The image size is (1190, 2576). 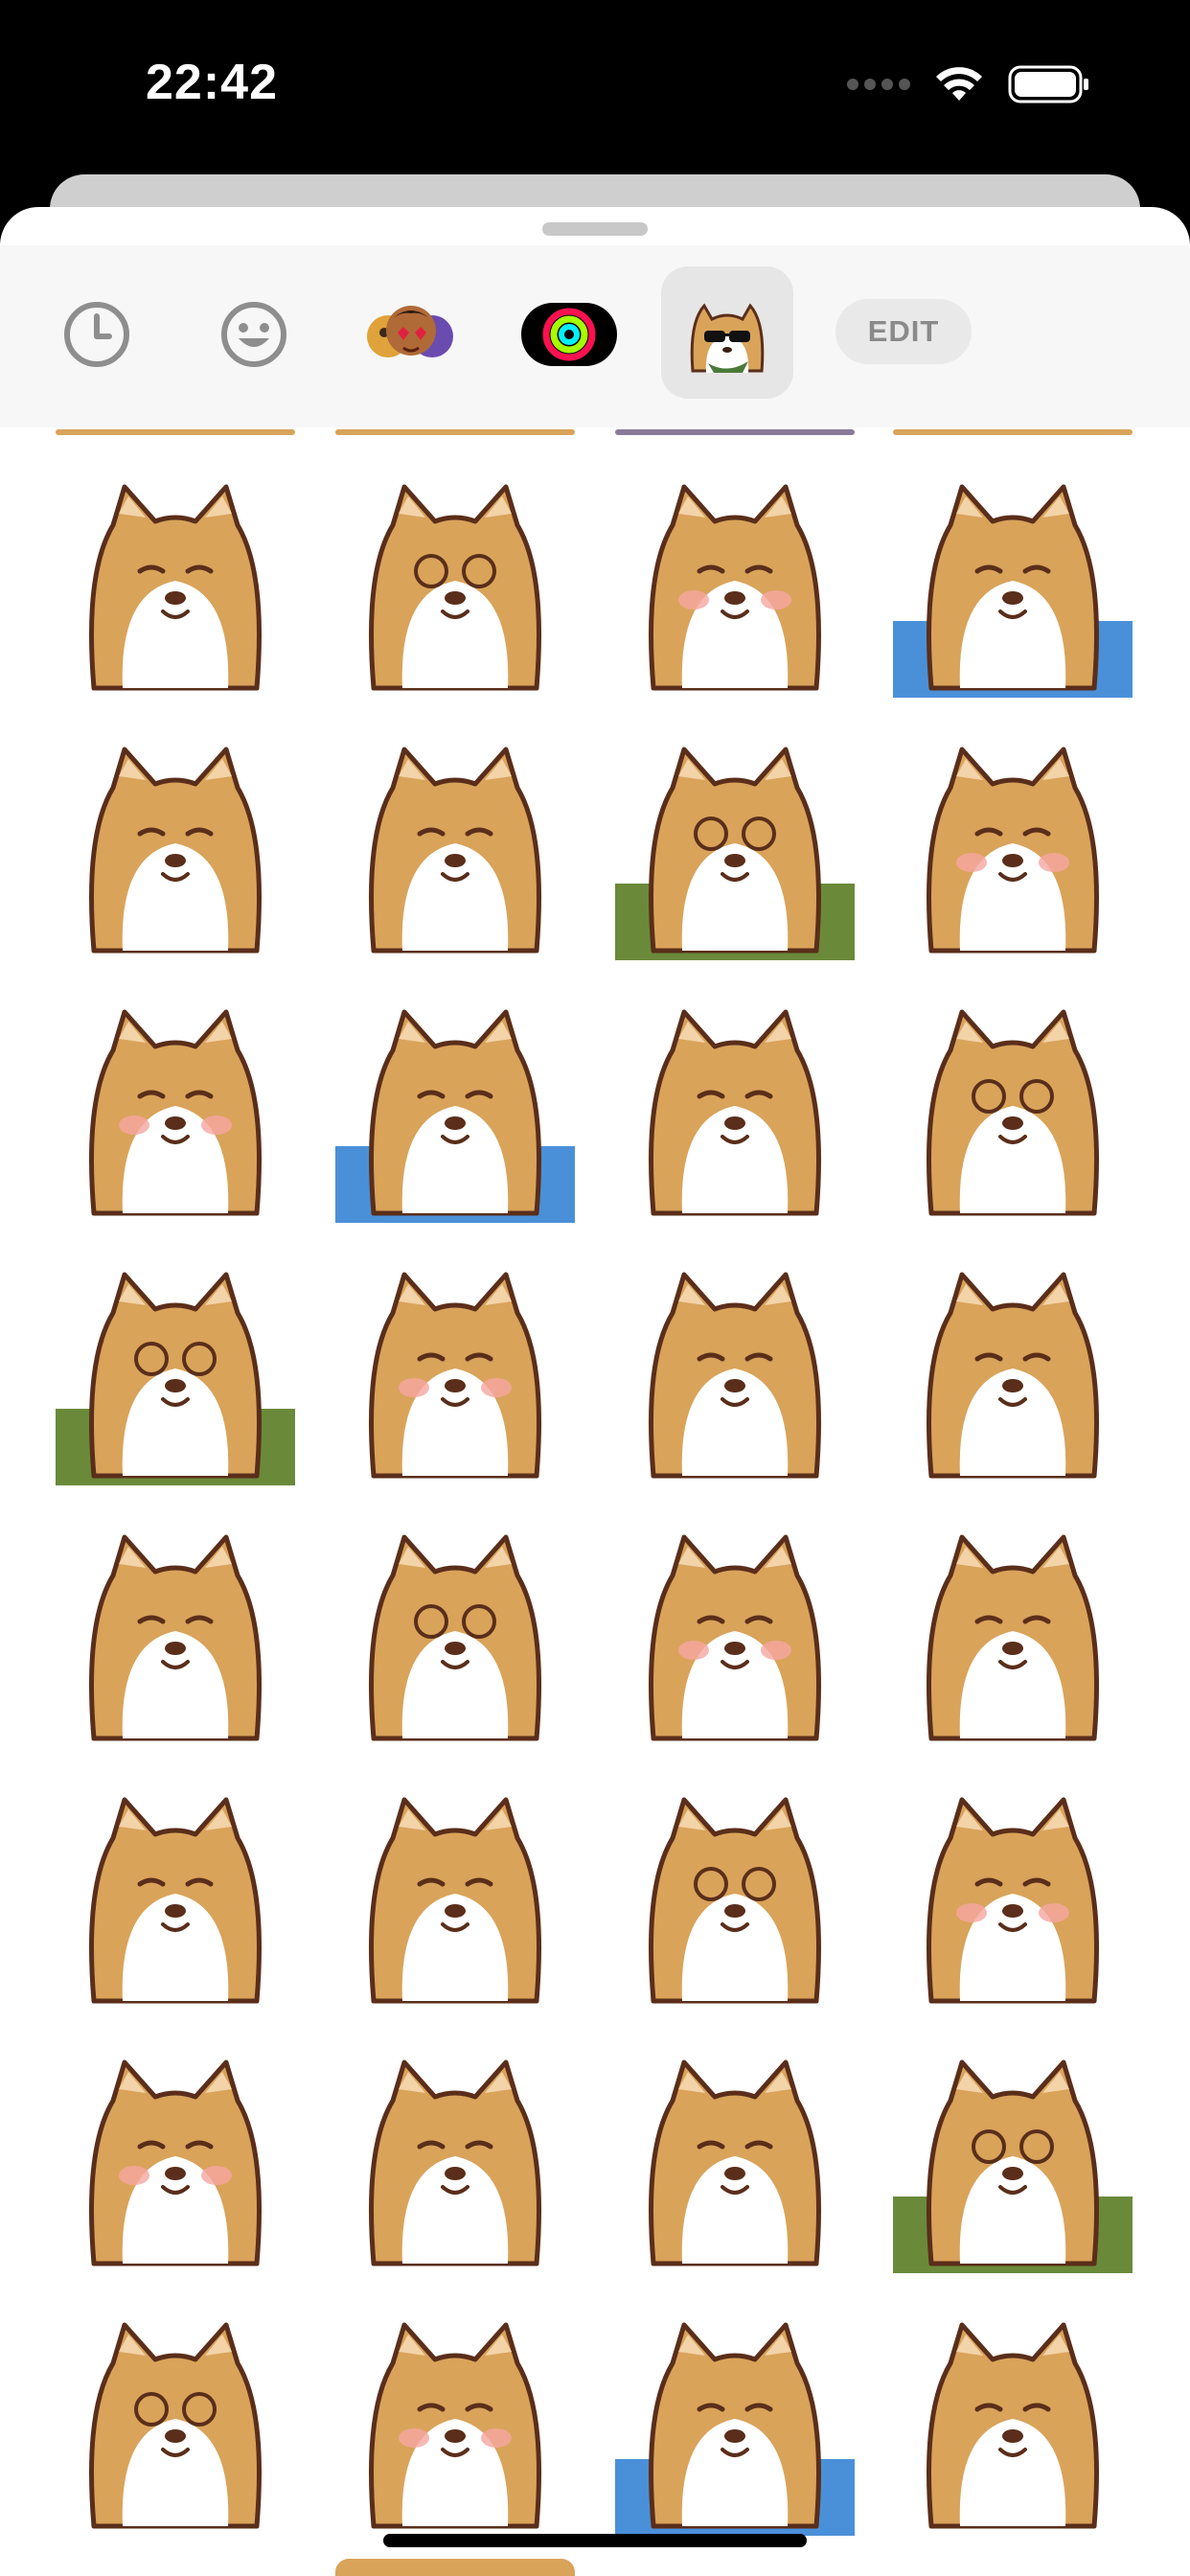 I want to click on sticker-shiba-pot, so click(x=455, y=1628).